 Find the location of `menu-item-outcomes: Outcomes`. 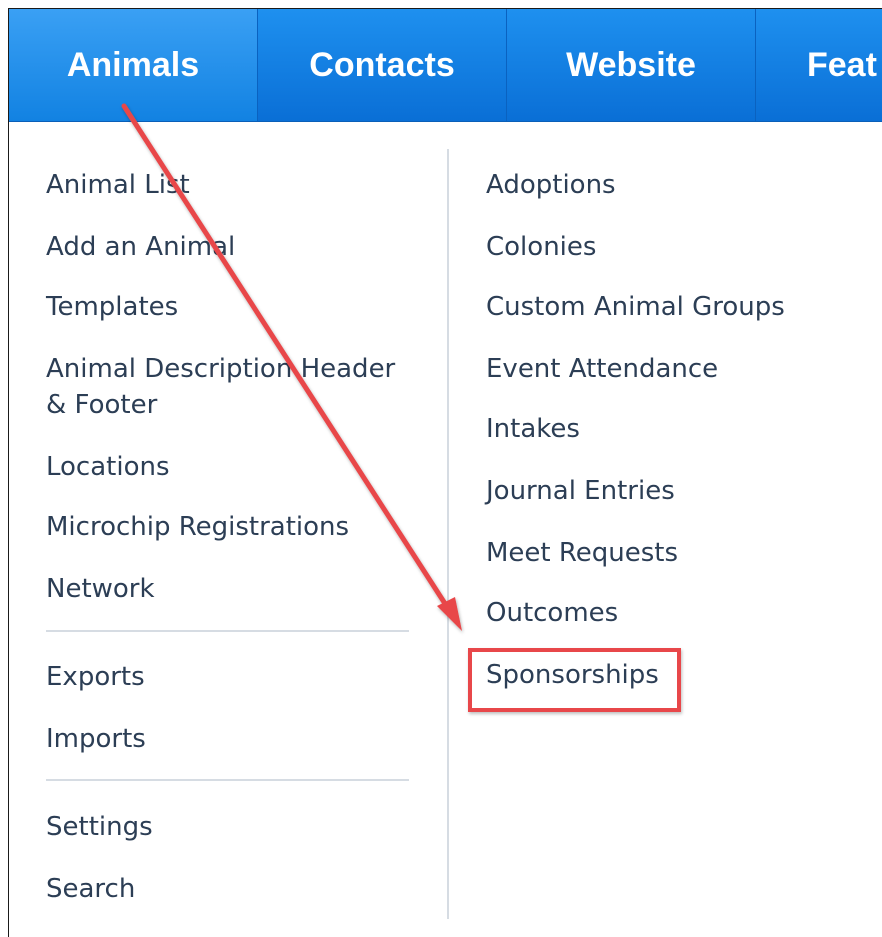

menu-item-outcomes: Outcomes is located at coordinates (552, 613).